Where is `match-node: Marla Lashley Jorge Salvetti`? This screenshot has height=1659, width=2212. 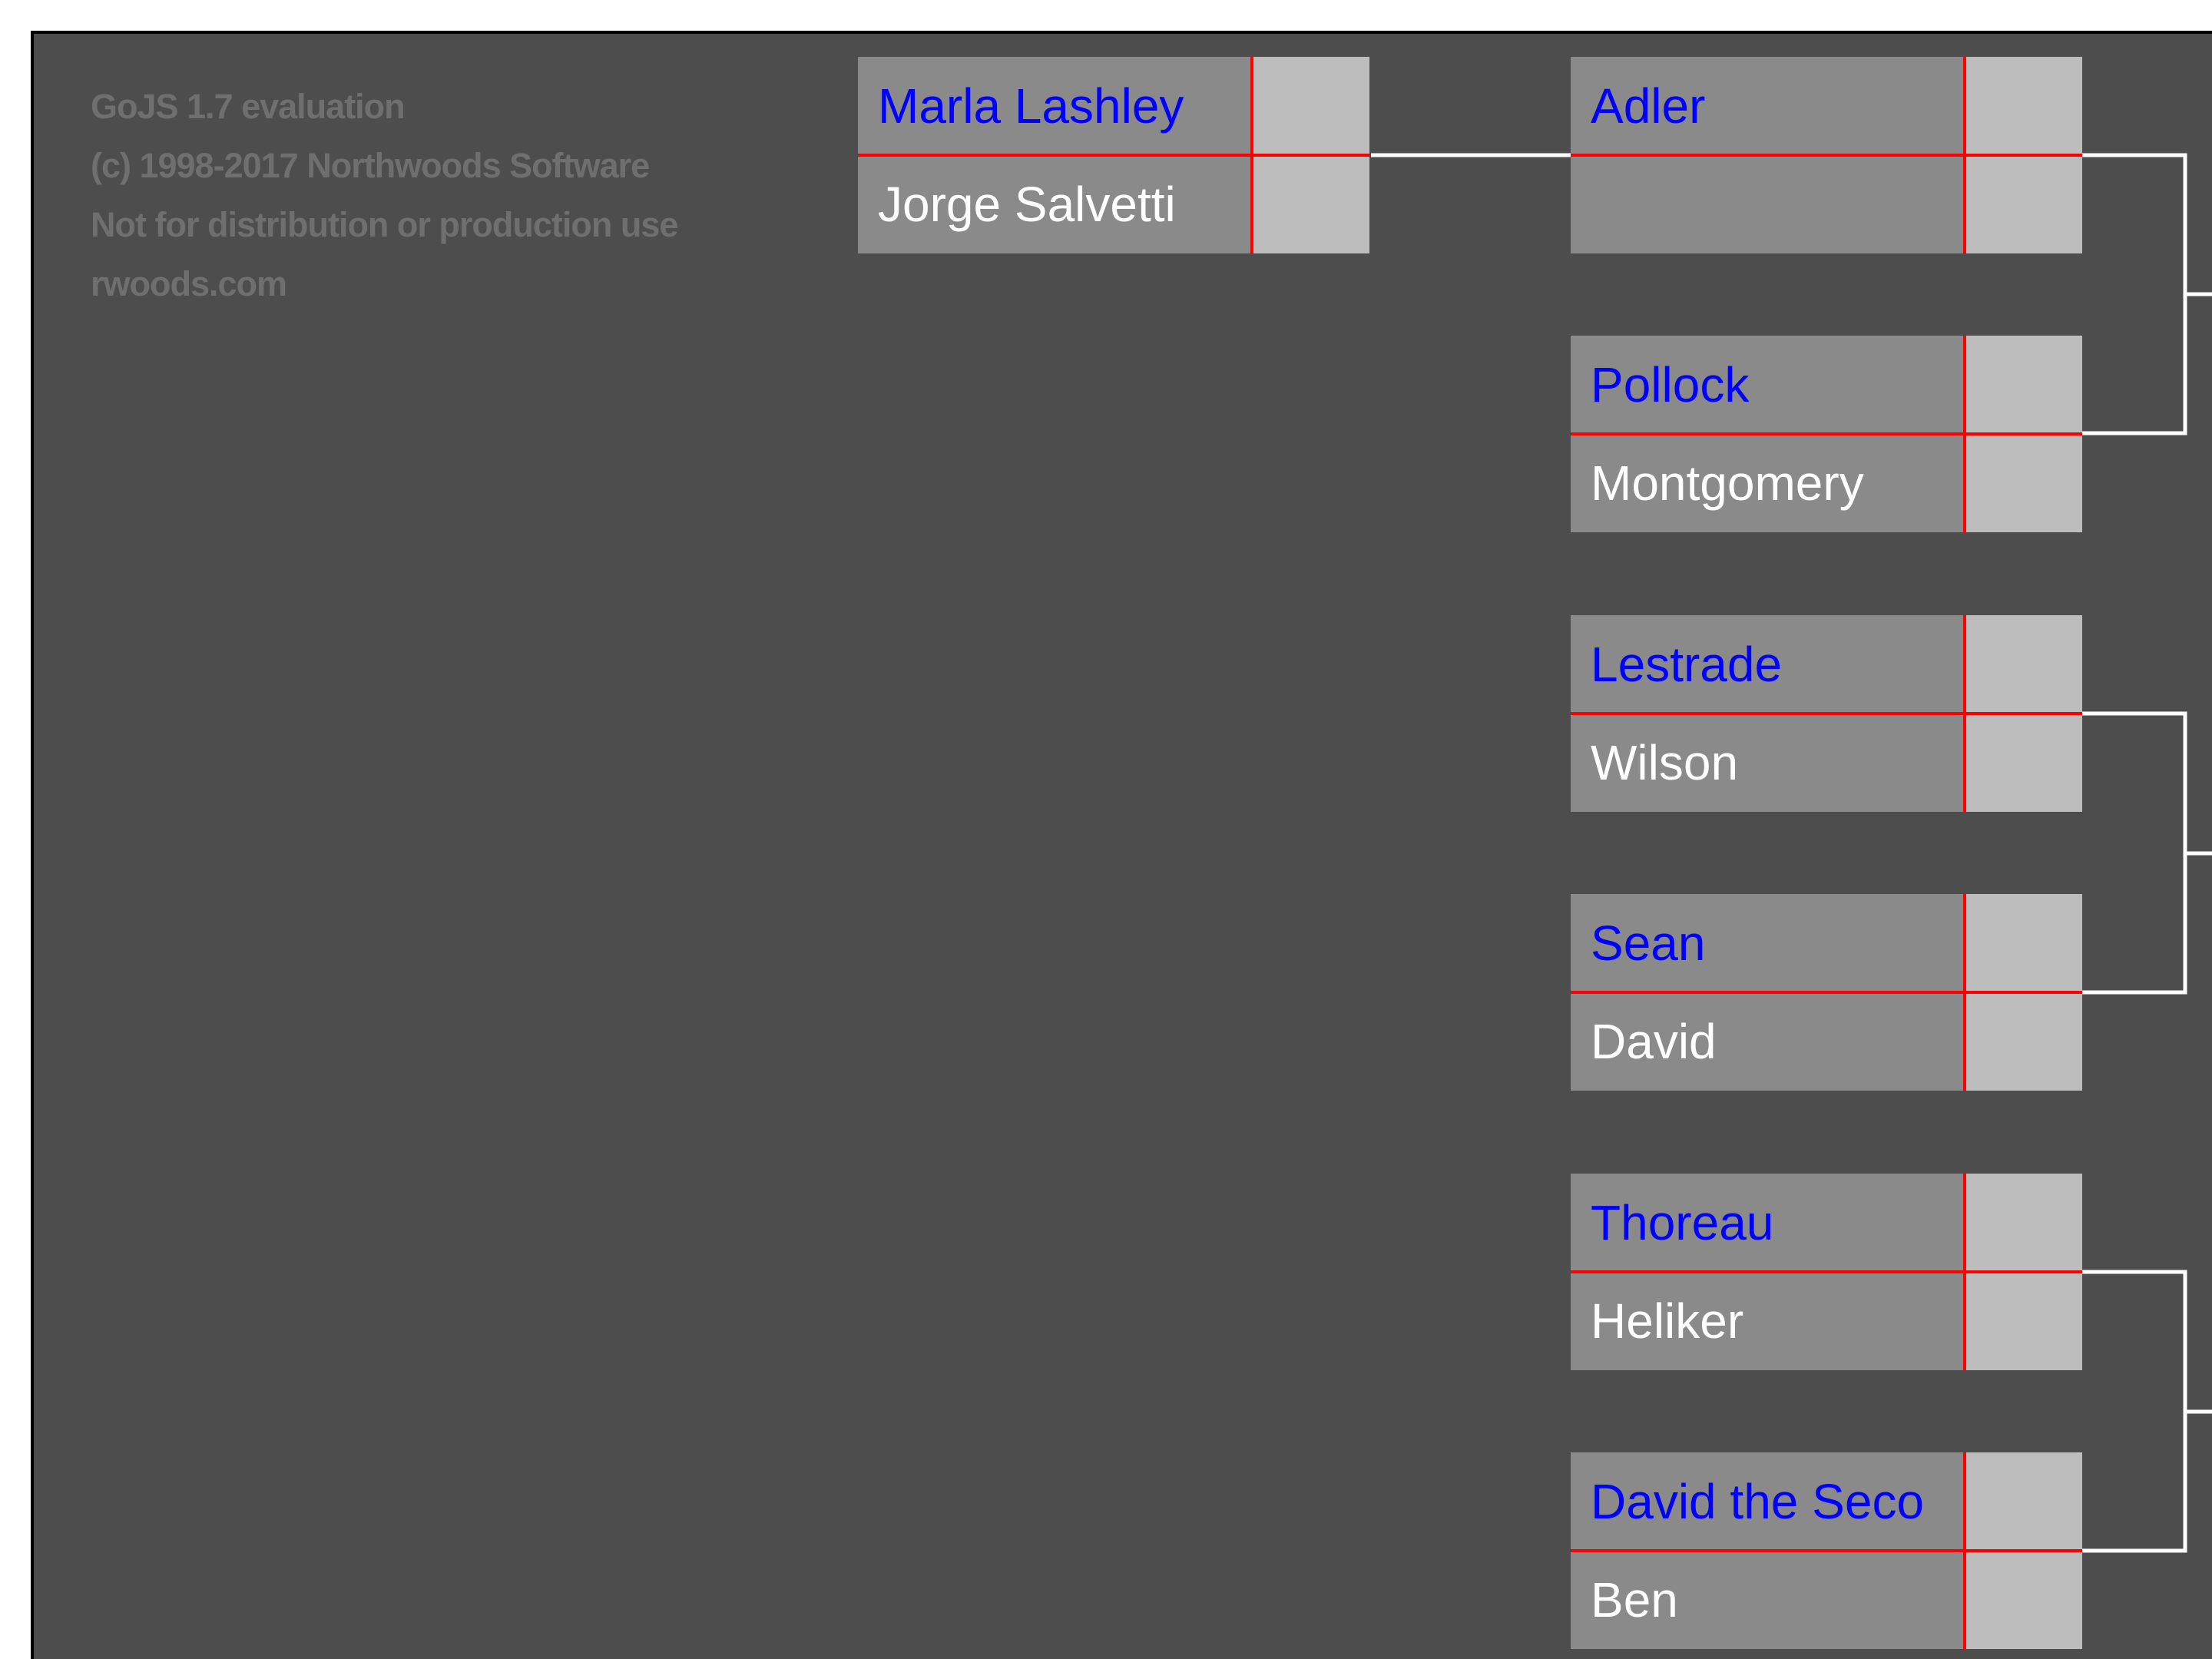
match-node: Marla Lashley Jorge Salvetti is located at coordinates (1113, 155).